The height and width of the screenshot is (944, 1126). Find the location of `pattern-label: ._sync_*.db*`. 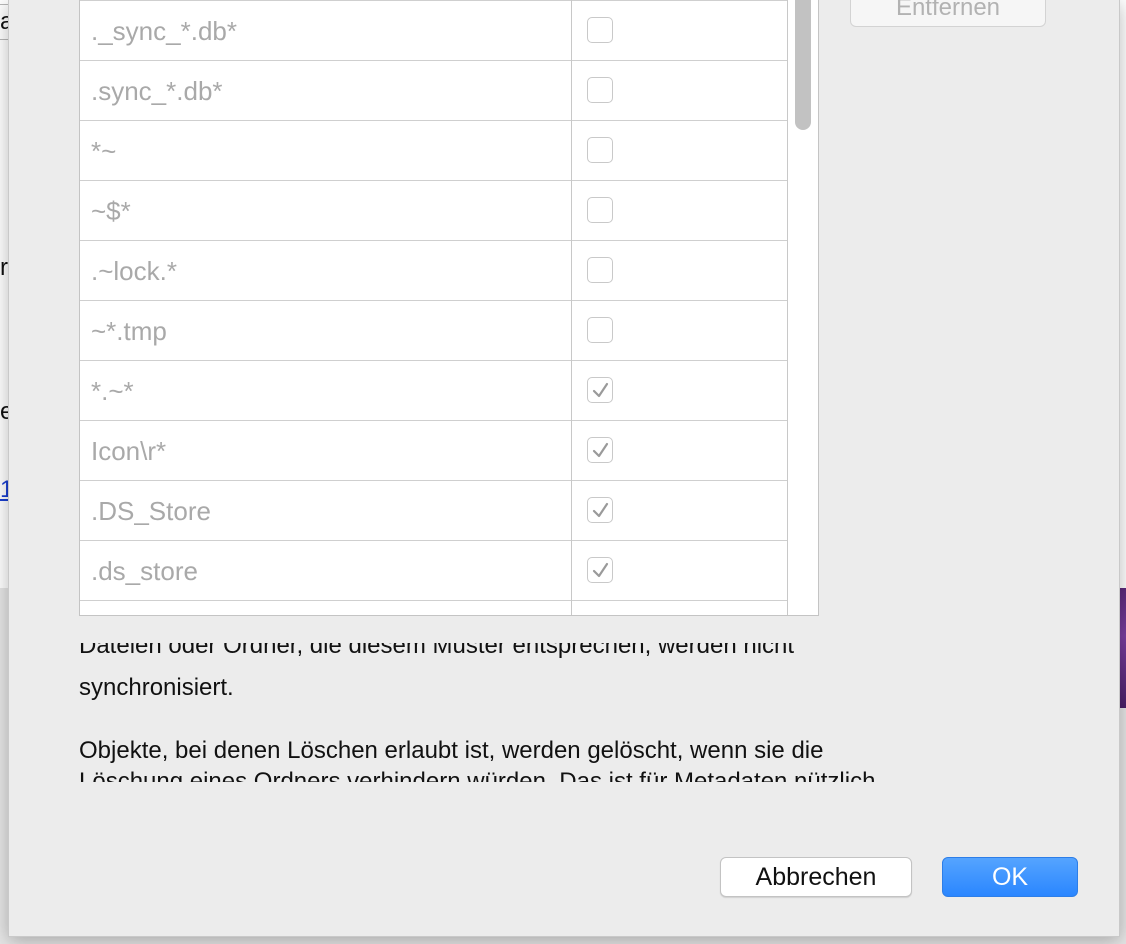

pattern-label: ._sync_*.db* is located at coordinates (164, 31).